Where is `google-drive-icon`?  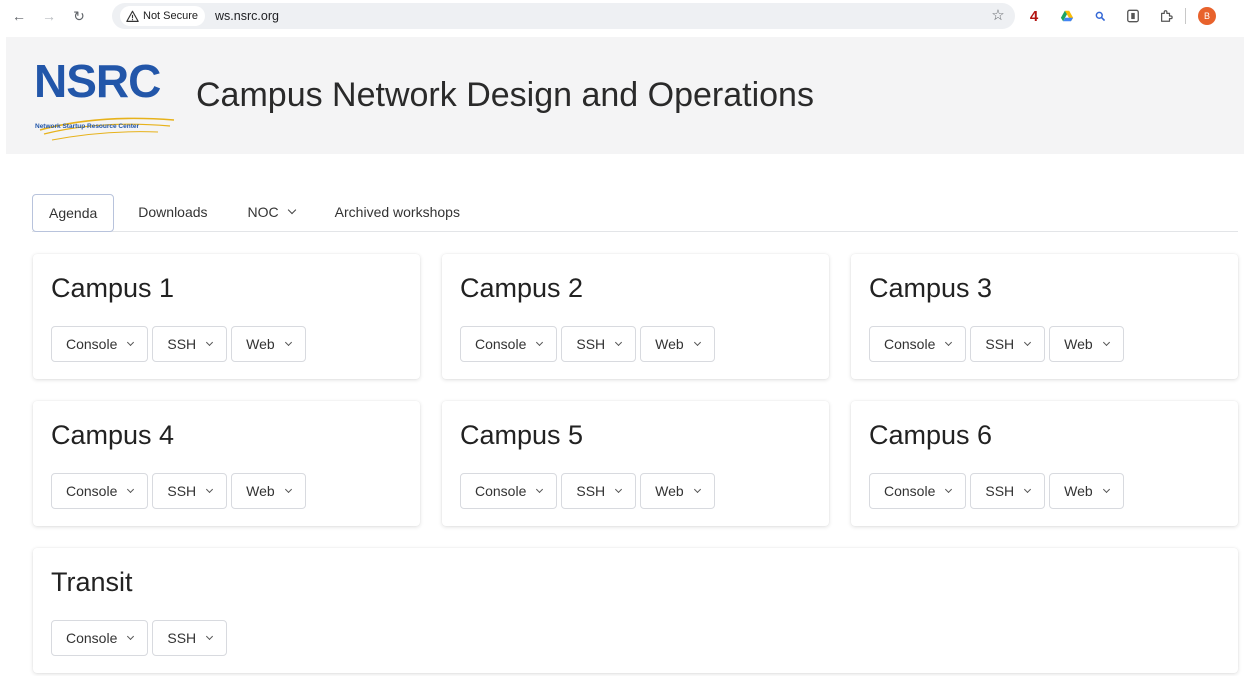
google-drive-icon is located at coordinates (1067, 16).